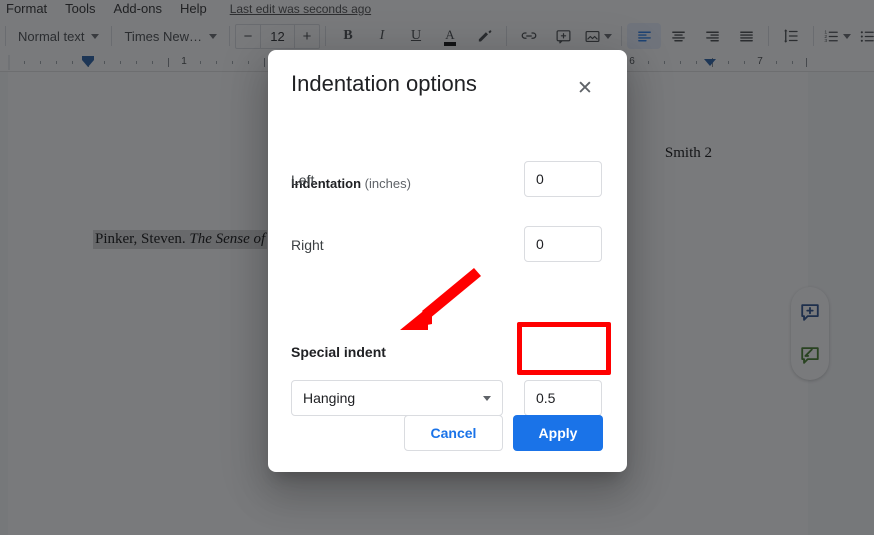  I want to click on right-indent-label: Right, so click(307, 245).